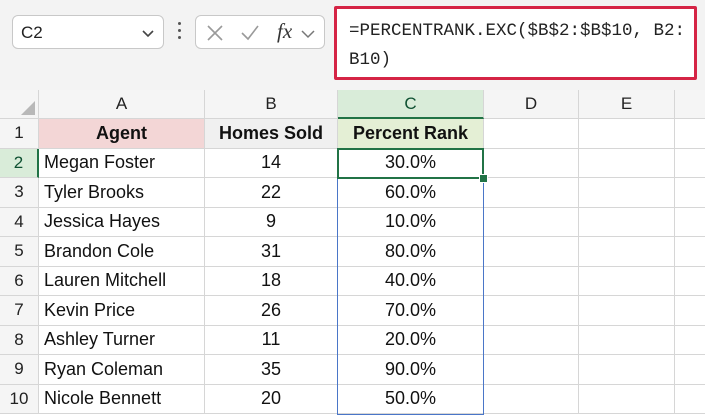 Image resolution: width=705 pixels, height=418 pixels. What do you see at coordinates (271, 252) in the screenshot?
I see `cell-homes-sold: 31` at bounding box center [271, 252].